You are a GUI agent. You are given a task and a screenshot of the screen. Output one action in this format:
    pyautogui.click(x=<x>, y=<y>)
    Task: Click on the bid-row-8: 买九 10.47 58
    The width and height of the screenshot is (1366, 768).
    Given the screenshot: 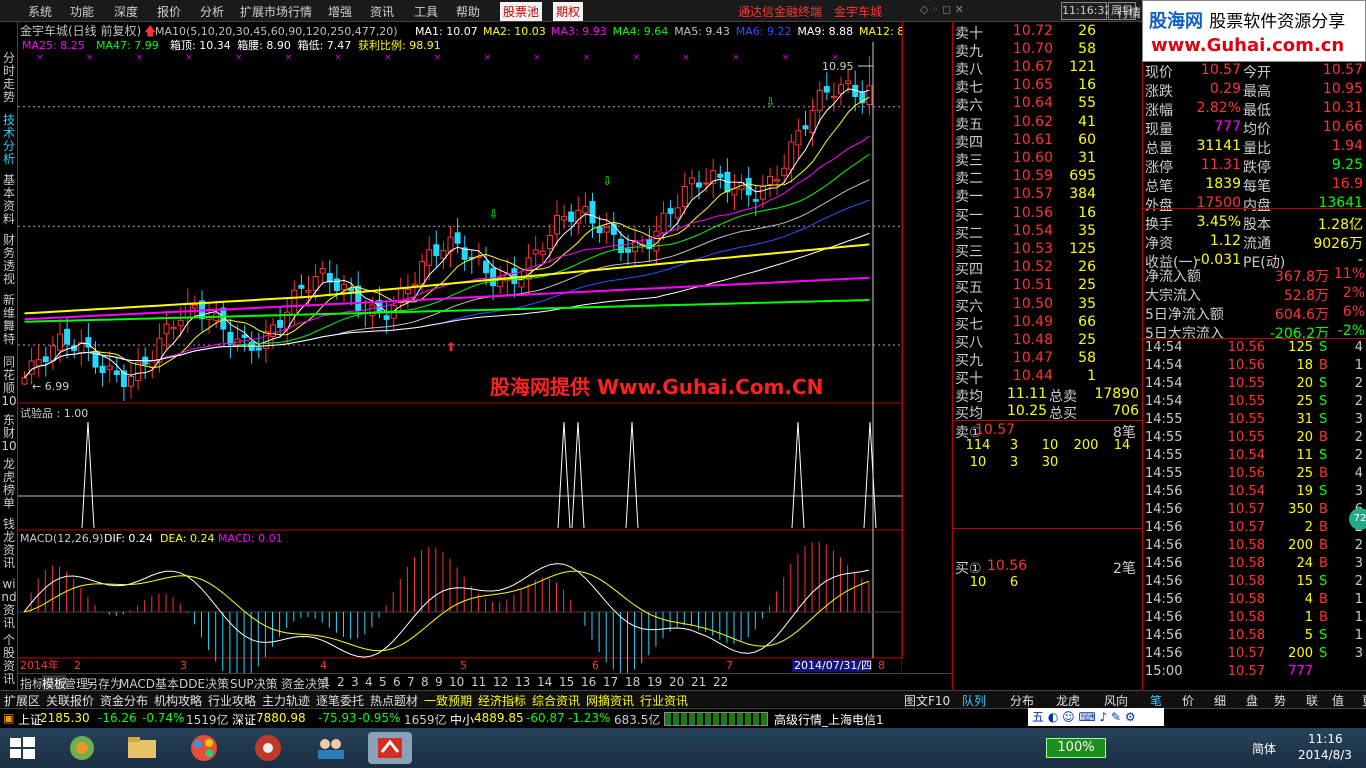 What is the action you would take?
    pyautogui.click(x=1048, y=359)
    